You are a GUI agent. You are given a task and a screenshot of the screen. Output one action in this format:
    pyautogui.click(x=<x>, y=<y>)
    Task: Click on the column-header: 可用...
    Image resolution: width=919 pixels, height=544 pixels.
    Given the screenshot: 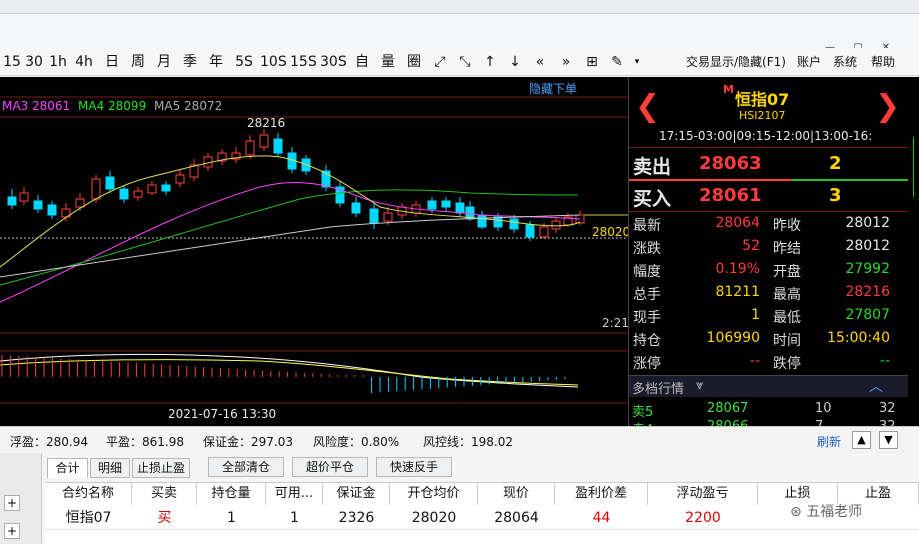 What is the action you would take?
    pyautogui.click(x=294, y=494)
    